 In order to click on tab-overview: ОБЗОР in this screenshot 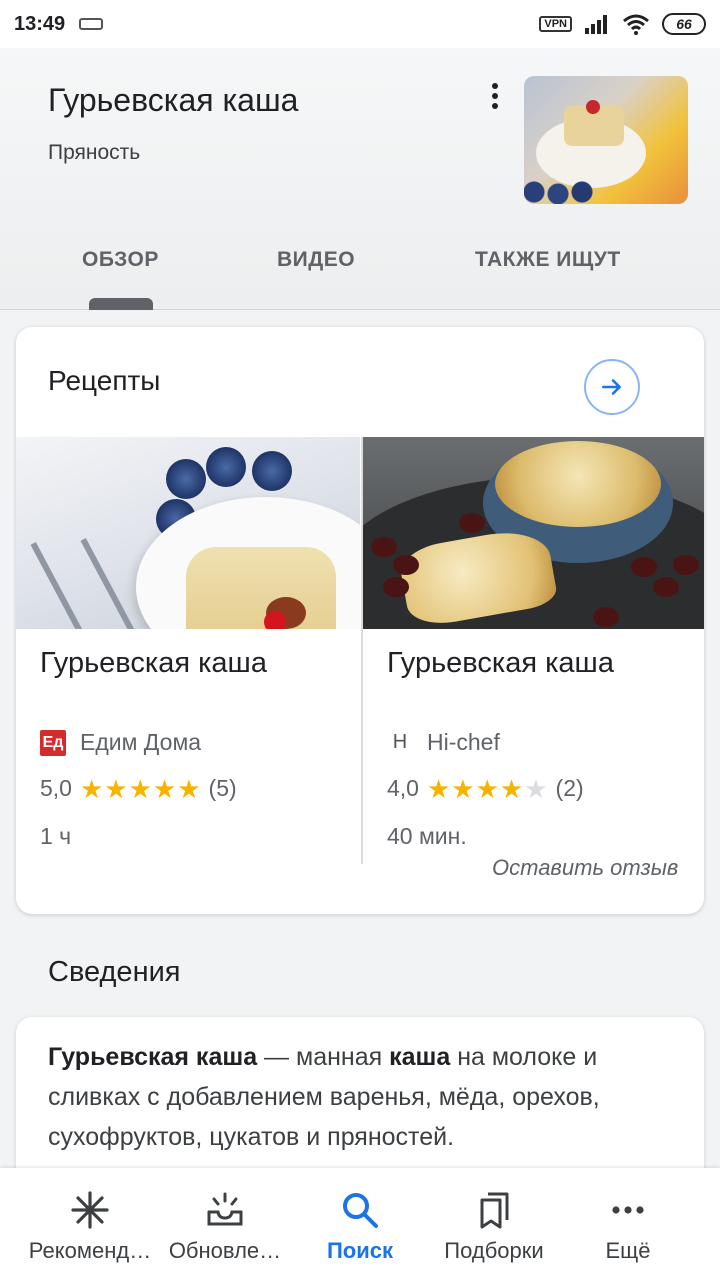, I will do `click(120, 260)`.